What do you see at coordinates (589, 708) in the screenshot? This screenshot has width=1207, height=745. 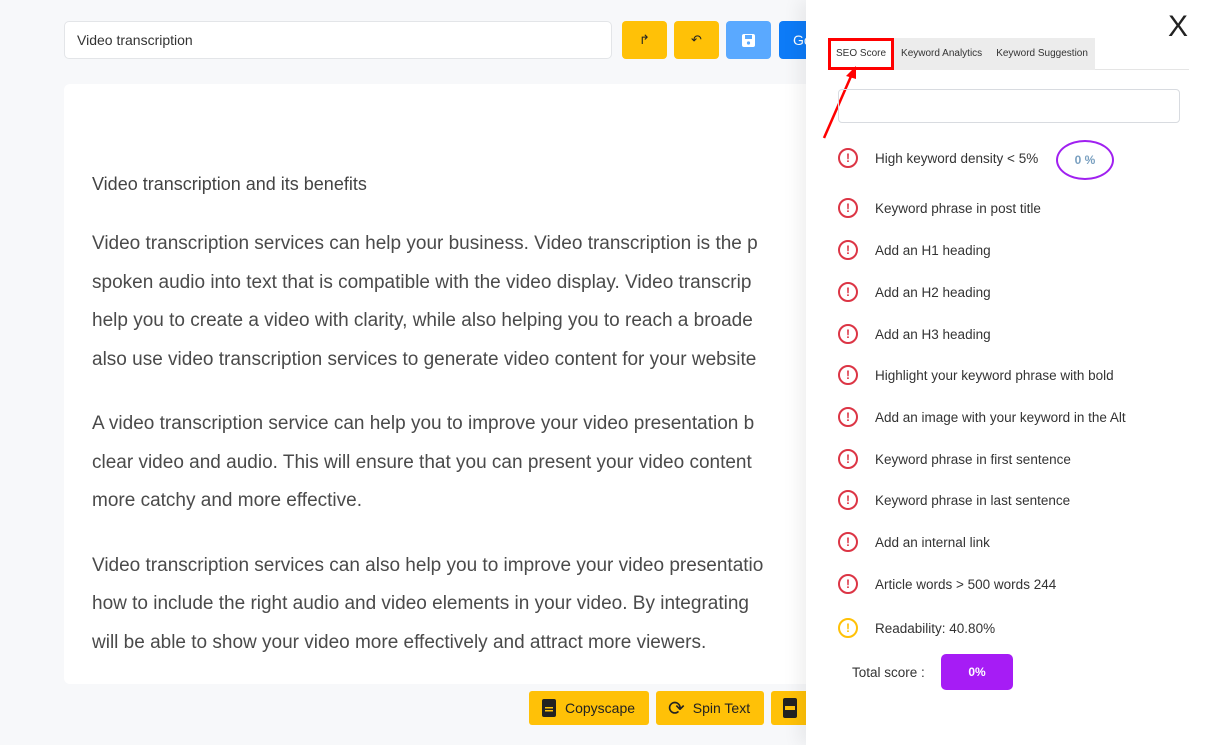 I see `copyscape-button: Copyscape` at bounding box center [589, 708].